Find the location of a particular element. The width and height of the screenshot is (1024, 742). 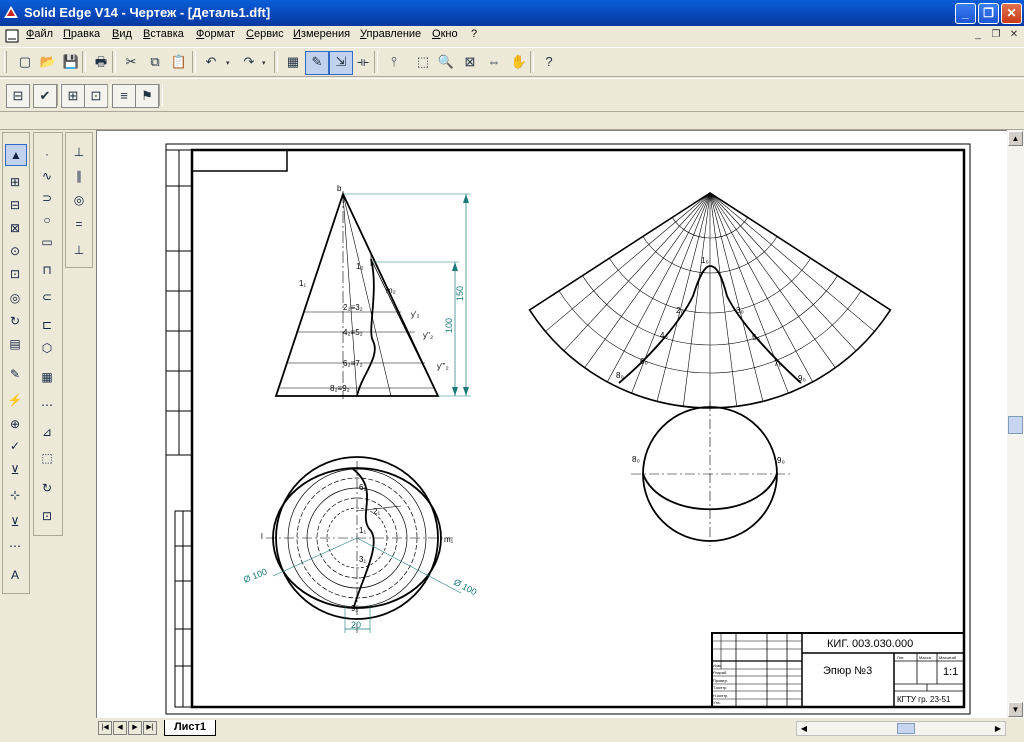

pointer-icon: ⫯ is located at coordinates (394, 62).